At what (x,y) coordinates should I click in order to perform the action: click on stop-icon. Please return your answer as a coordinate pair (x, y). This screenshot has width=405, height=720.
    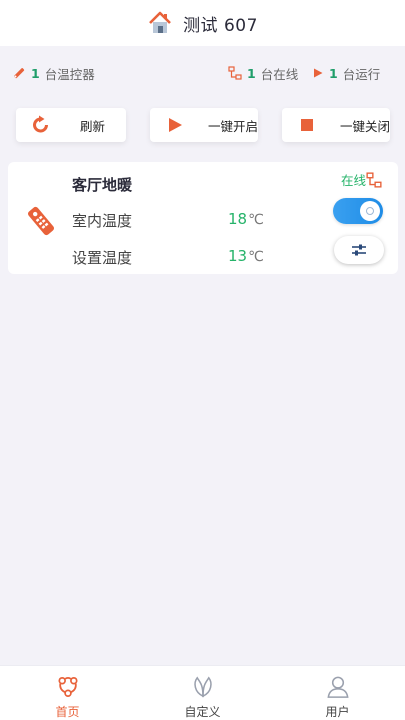
    Looking at the image, I should click on (307, 125).